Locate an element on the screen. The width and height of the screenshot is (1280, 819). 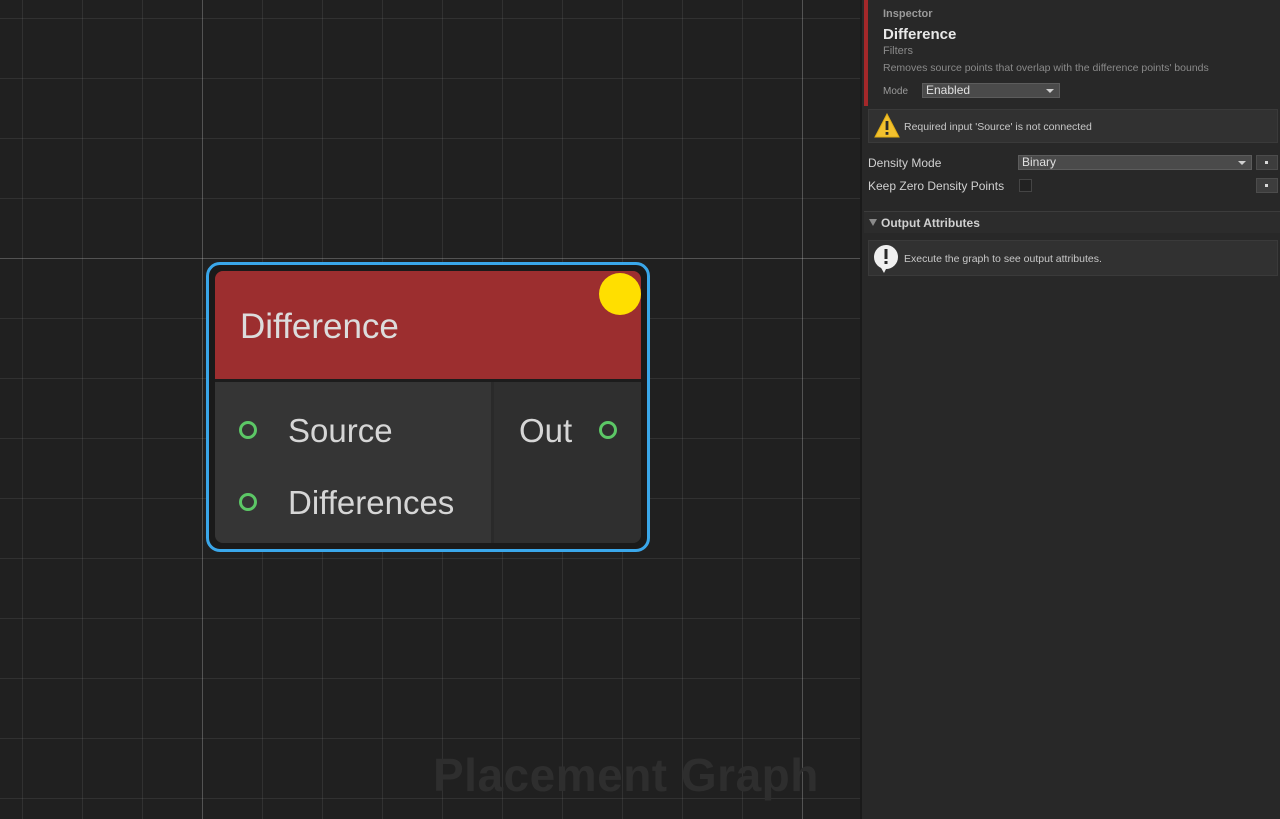
source-pin-label: Source is located at coordinates (340, 430).